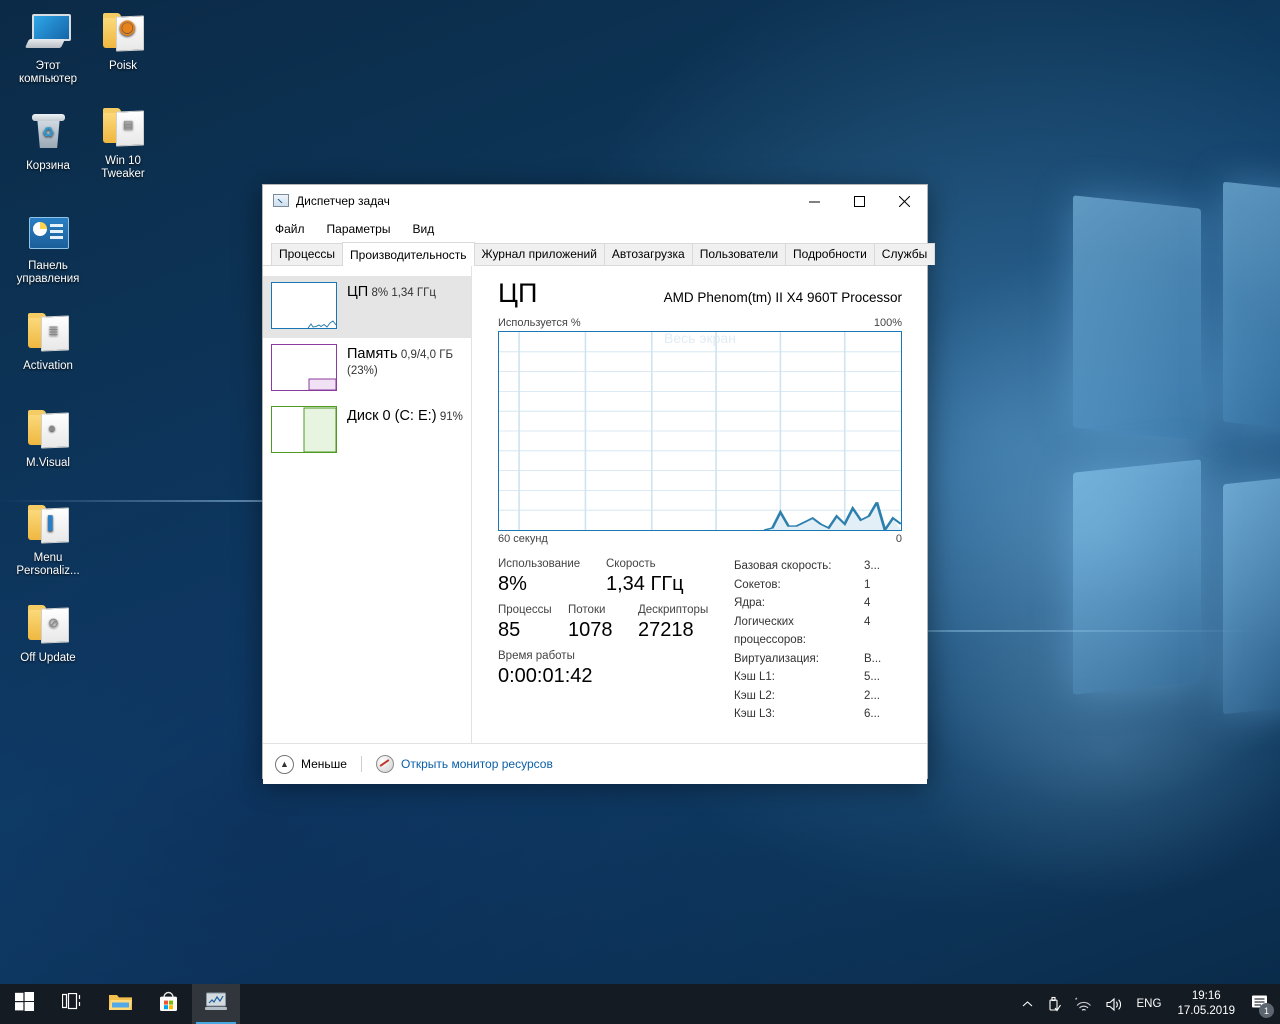 Image resolution: width=1280 pixels, height=1024 pixels. I want to click on sidebar-item-cpu: ЦП 8% 1,34 ГГц, so click(367, 307).